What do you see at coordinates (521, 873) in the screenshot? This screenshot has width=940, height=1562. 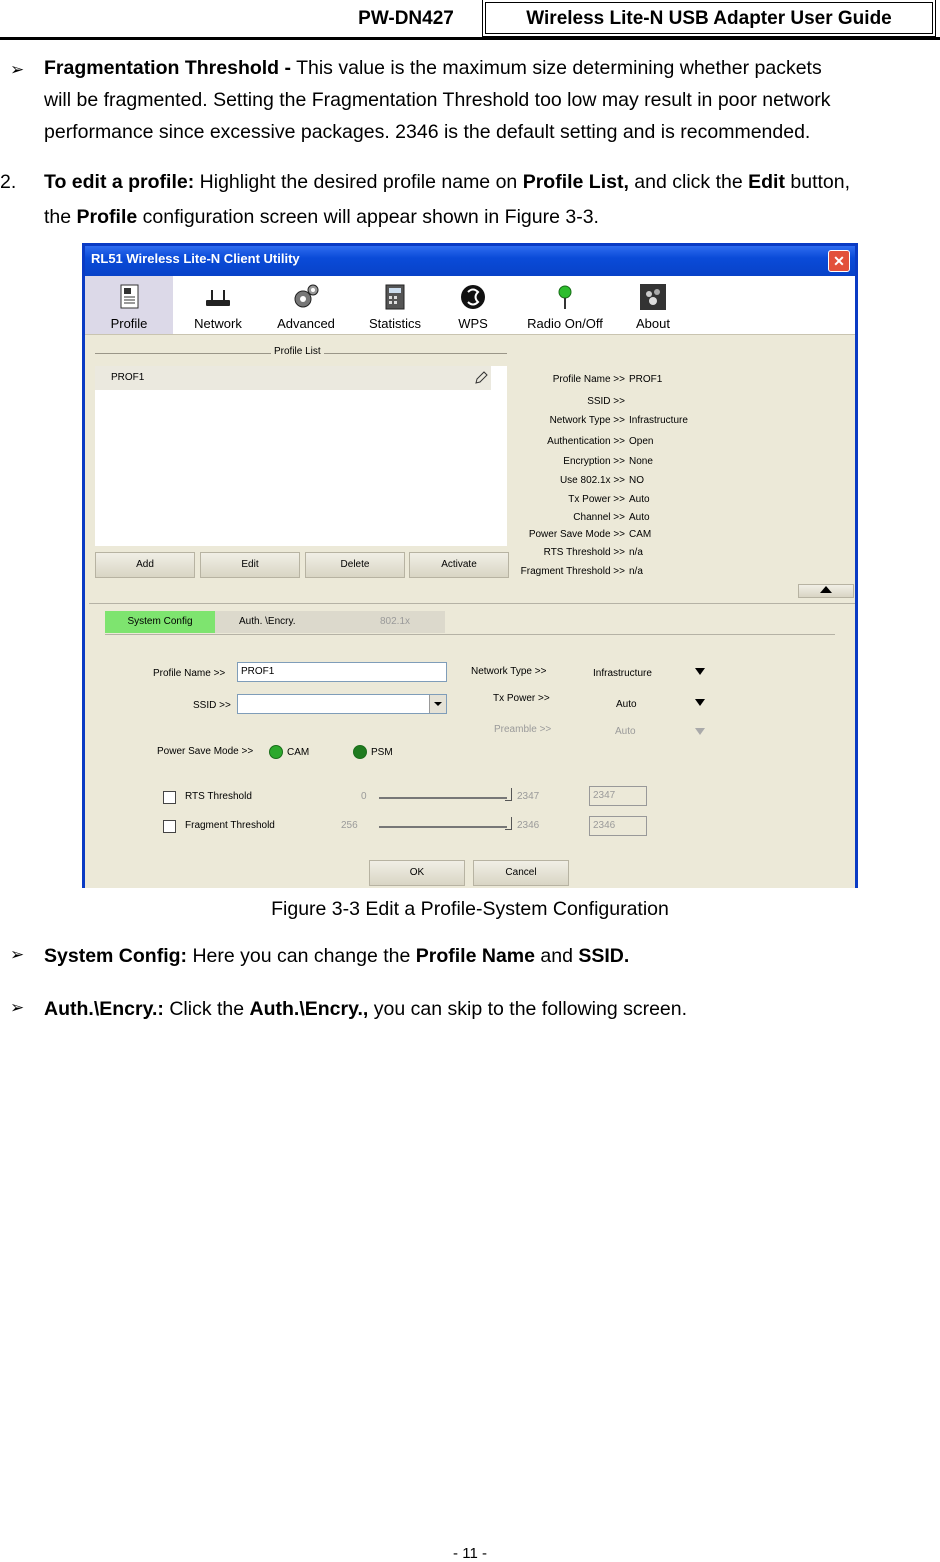 I see `cancel-button: Cancel` at bounding box center [521, 873].